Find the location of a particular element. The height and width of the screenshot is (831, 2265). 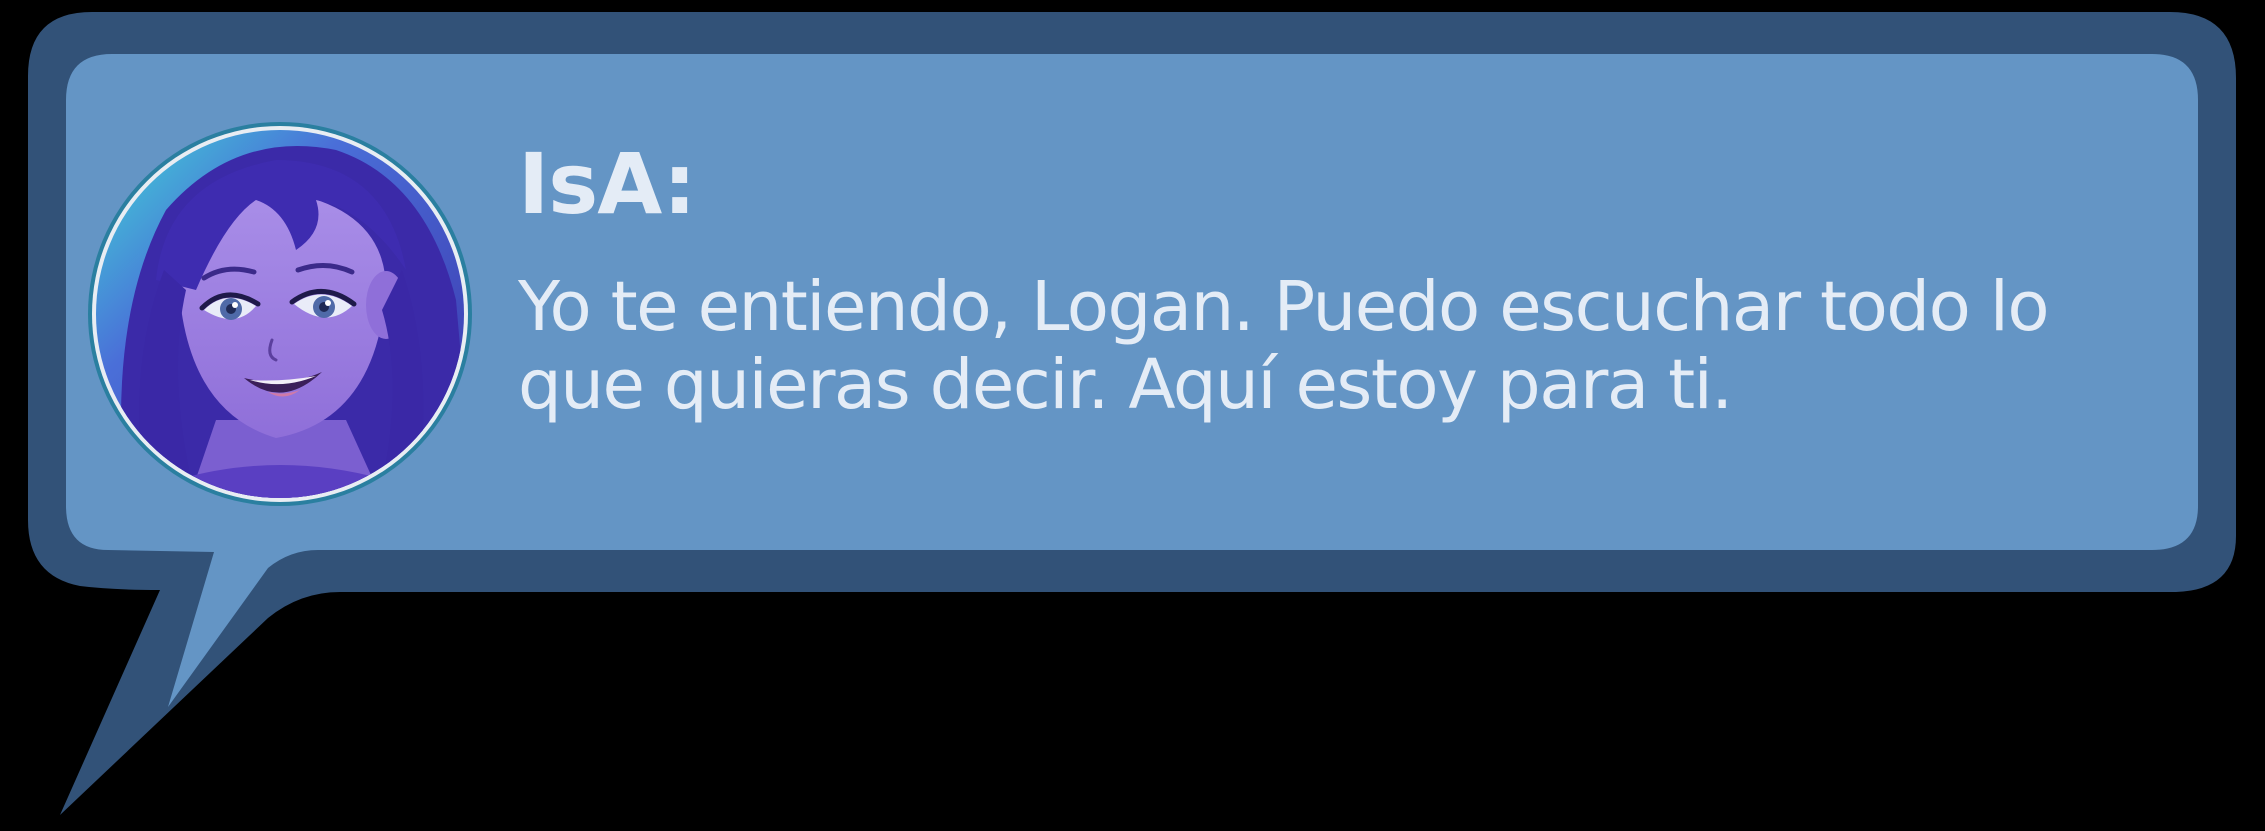

avatar is located at coordinates (280, 314).